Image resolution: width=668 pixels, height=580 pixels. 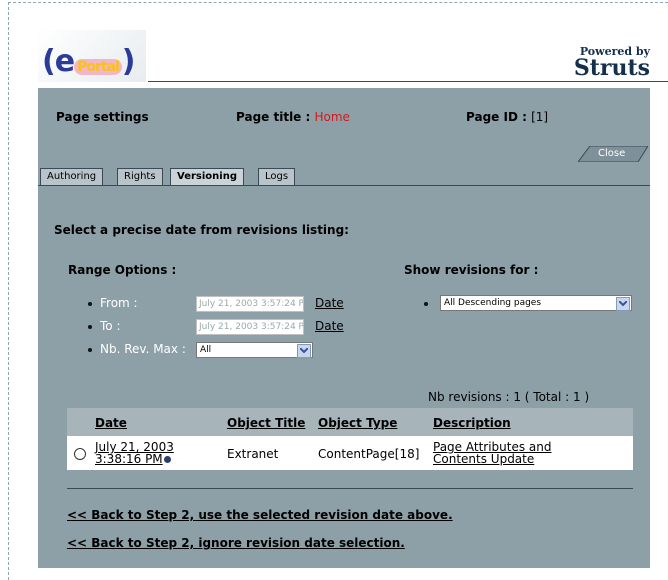 What do you see at coordinates (122, 270) in the screenshot?
I see `range-options-title: Range Options :` at bounding box center [122, 270].